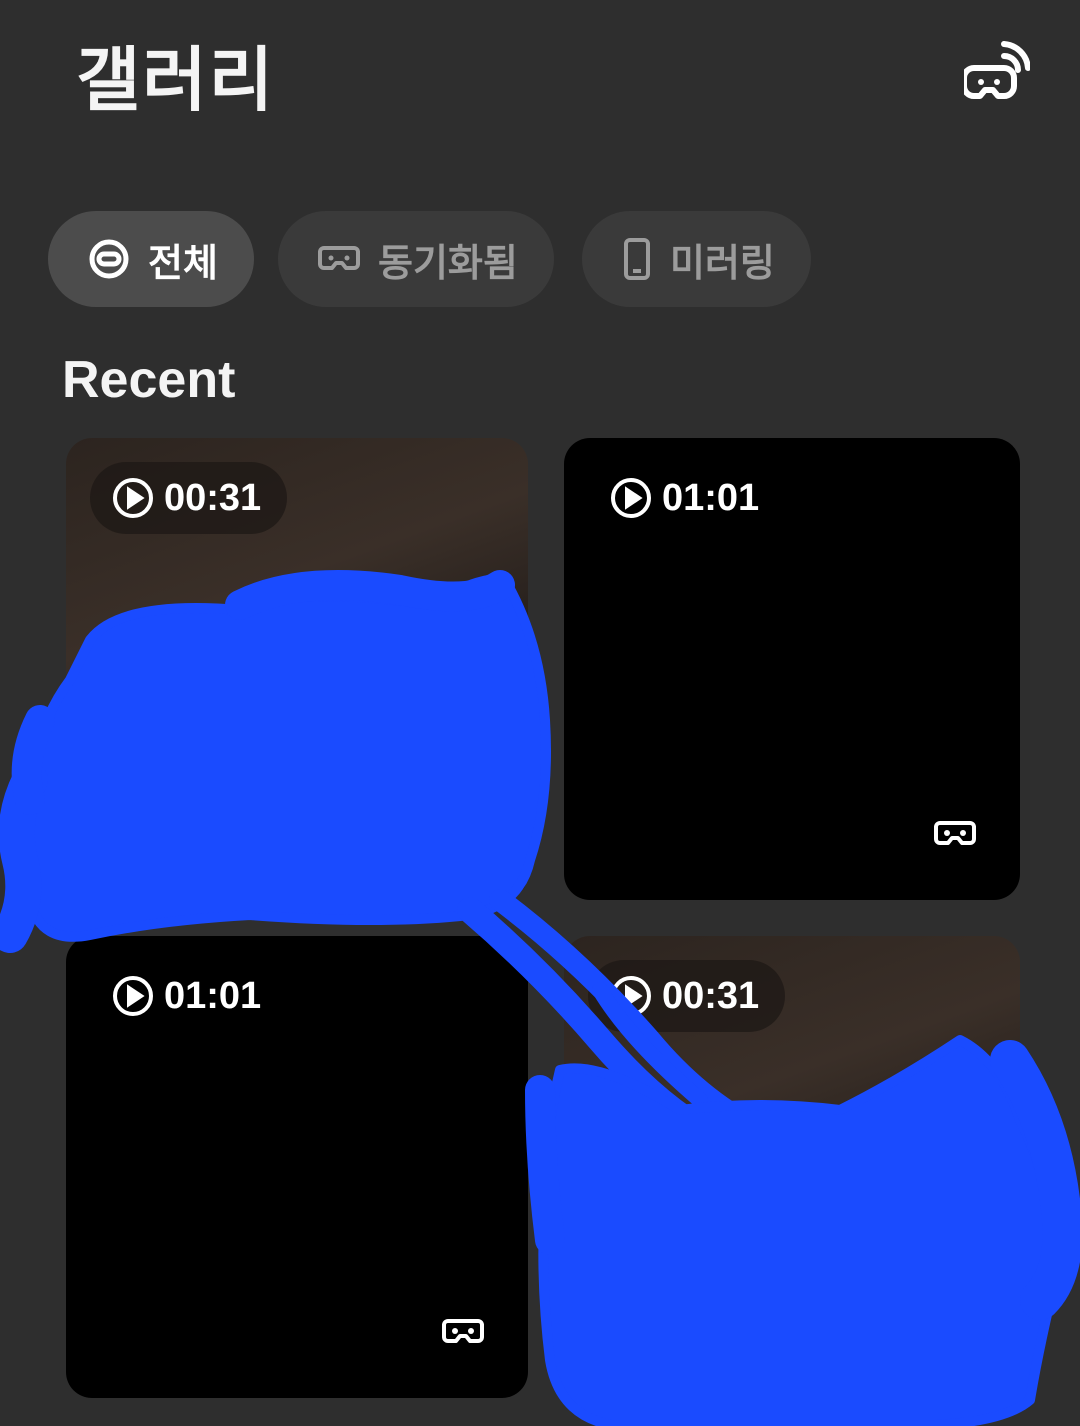 The image size is (1080, 1426). Describe the element at coordinates (722, 262) in the screenshot. I see `filter-chip-label: 미러링` at that location.